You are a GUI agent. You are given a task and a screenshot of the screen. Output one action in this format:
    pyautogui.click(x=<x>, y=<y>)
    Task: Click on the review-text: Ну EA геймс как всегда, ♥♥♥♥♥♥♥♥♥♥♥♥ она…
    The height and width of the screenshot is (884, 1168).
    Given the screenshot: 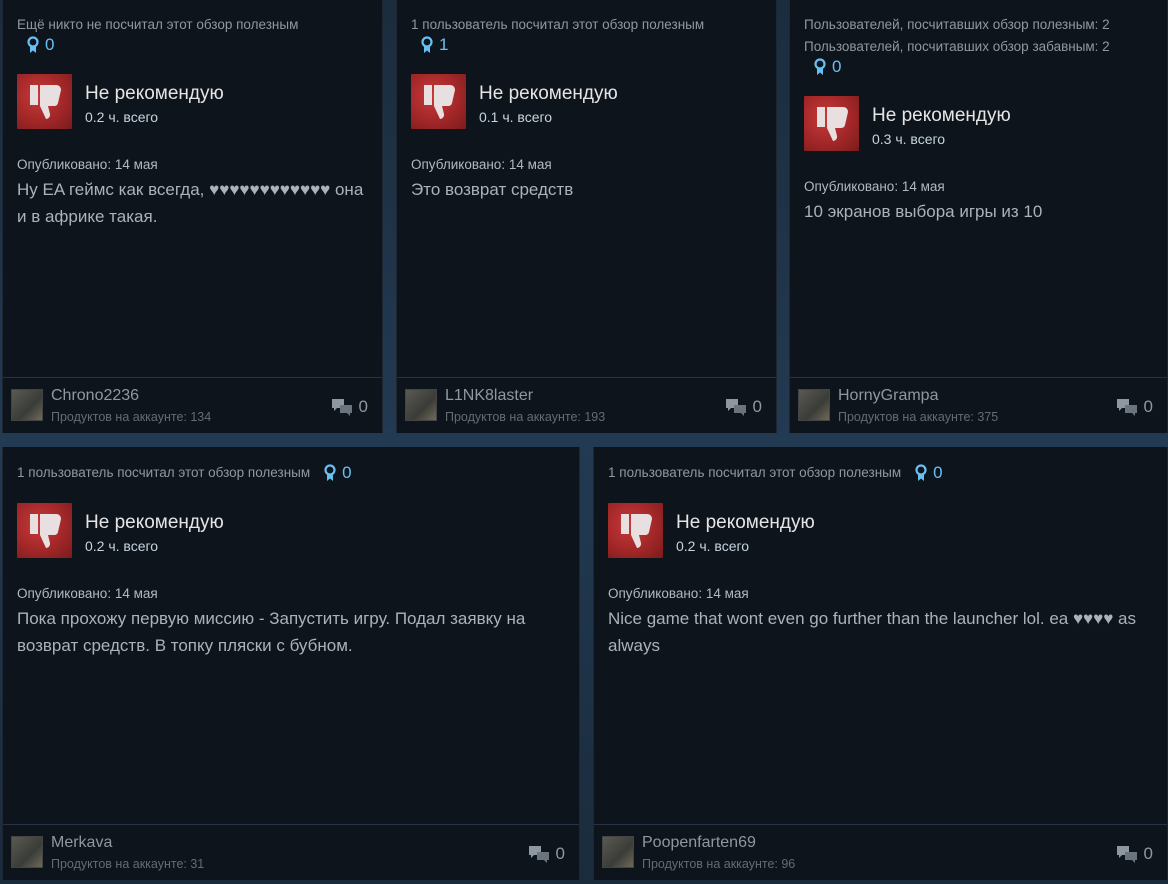 What is the action you would take?
    pyautogui.click(x=190, y=203)
    